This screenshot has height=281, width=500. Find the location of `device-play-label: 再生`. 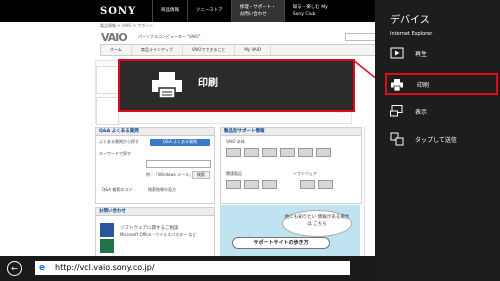

device-play-label: 再生 is located at coordinates (421, 54).